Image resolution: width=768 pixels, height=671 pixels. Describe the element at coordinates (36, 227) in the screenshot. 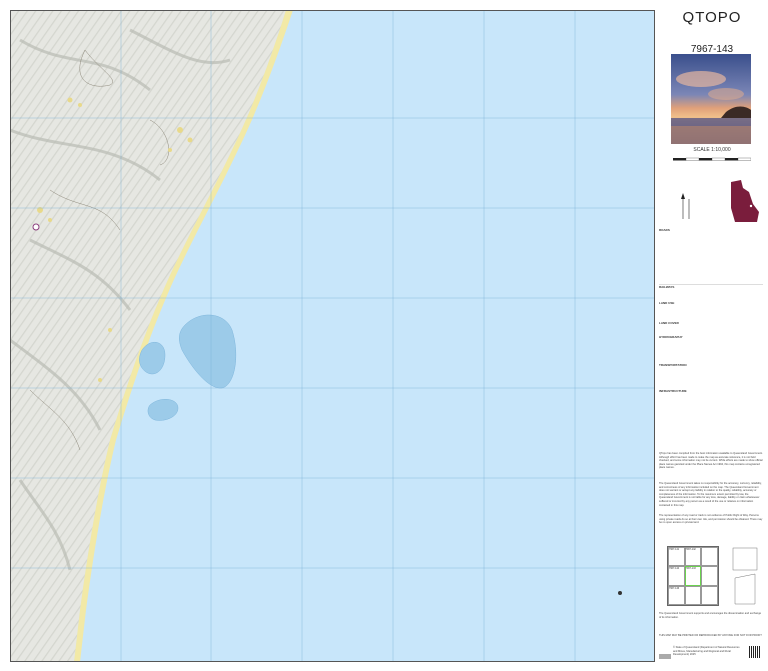

I see `survey-marker` at that location.